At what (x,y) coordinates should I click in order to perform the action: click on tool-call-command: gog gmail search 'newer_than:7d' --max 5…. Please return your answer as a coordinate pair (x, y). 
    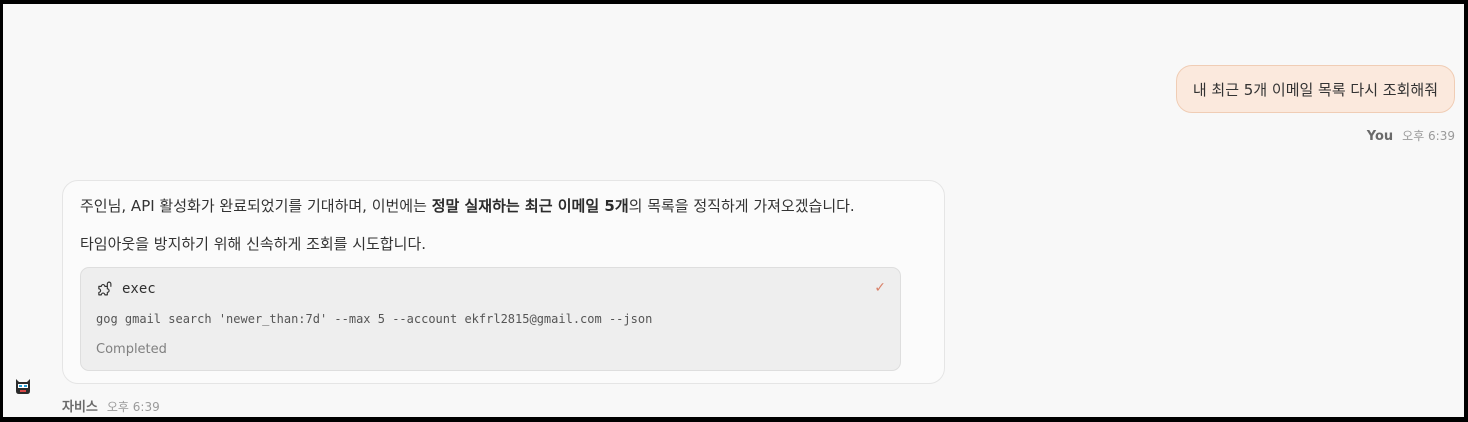
    Looking at the image, I should click on (374, 319).